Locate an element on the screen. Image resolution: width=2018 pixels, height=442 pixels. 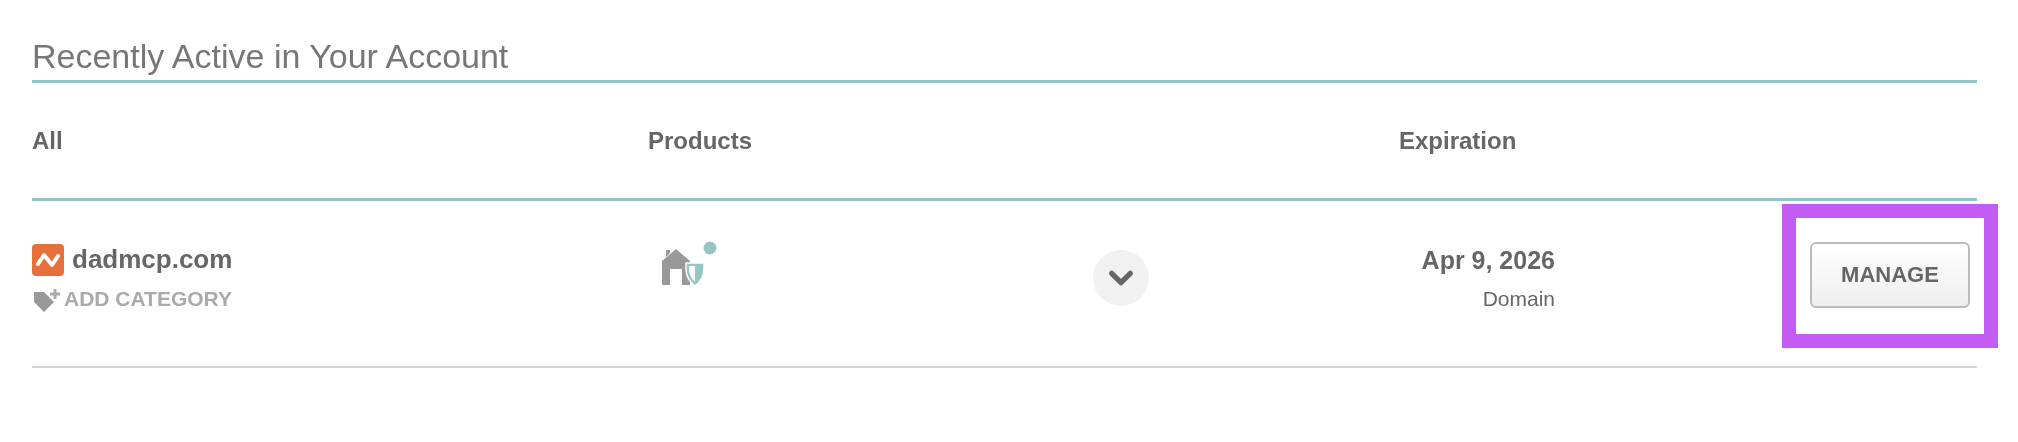
product-type: Domain is located at coordinates (1518, 299).